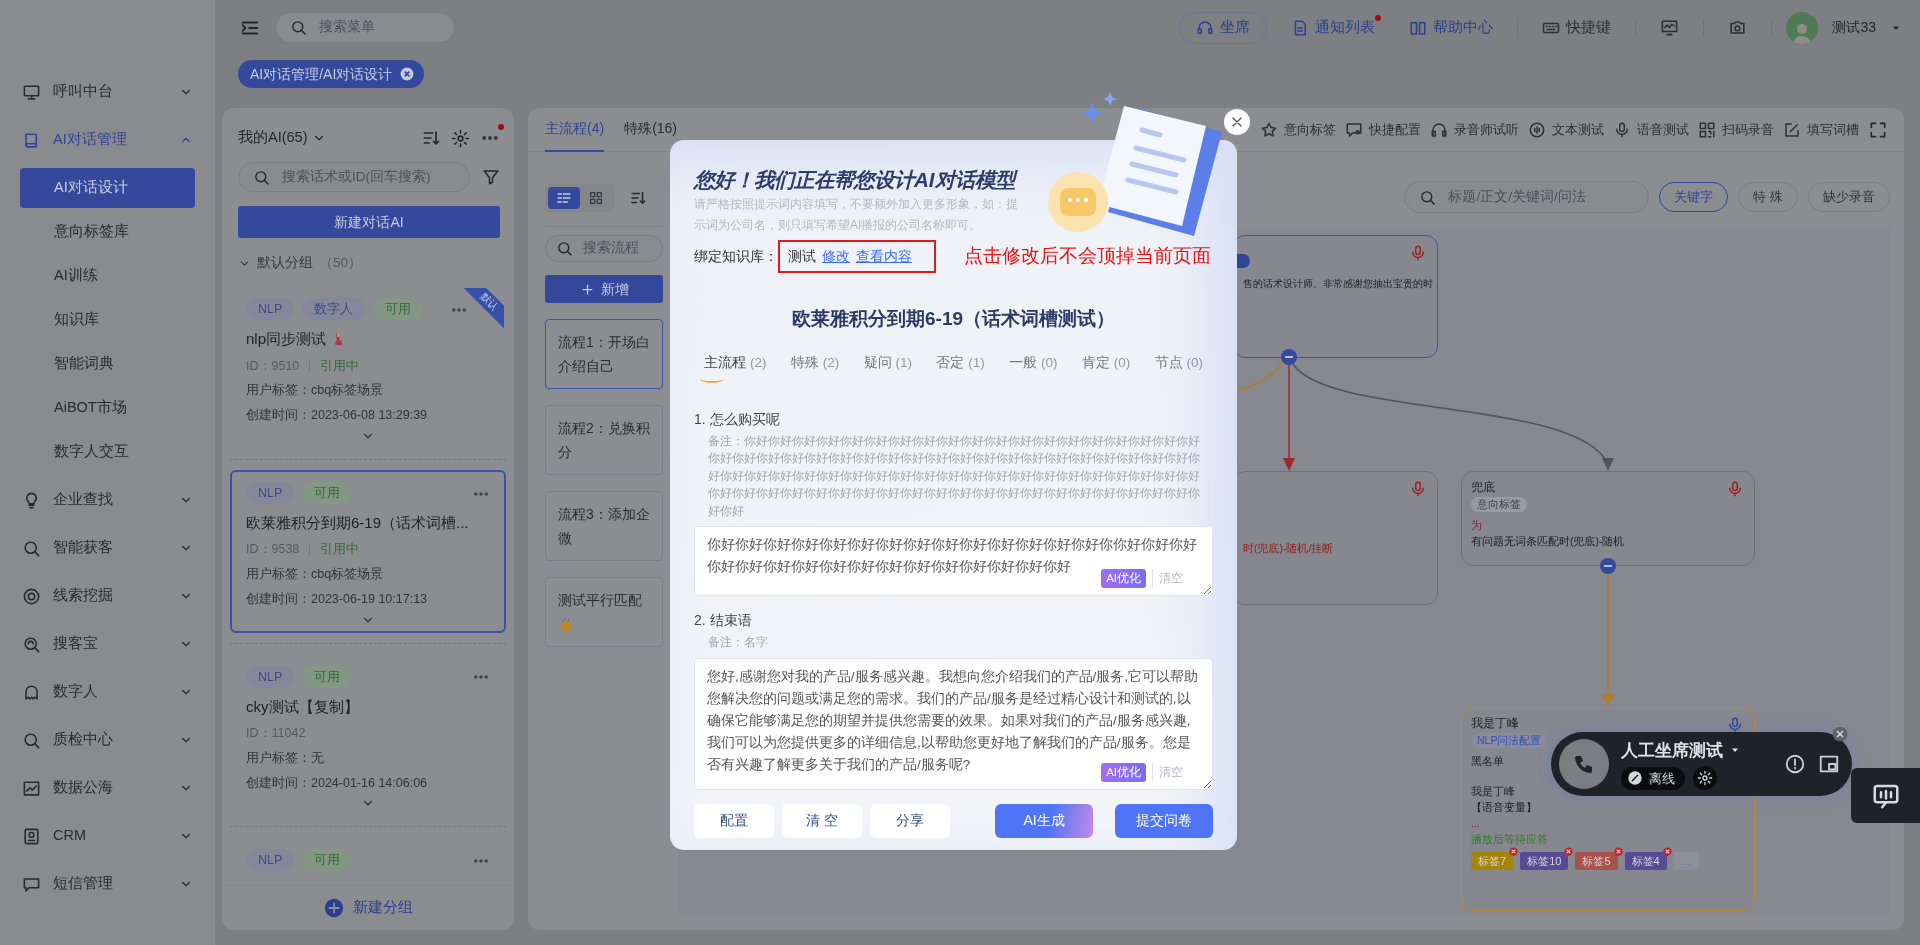 This screenshot has width=1920, height=945. I want to click on sidebar-item: 企业查找, so click(107, 500).